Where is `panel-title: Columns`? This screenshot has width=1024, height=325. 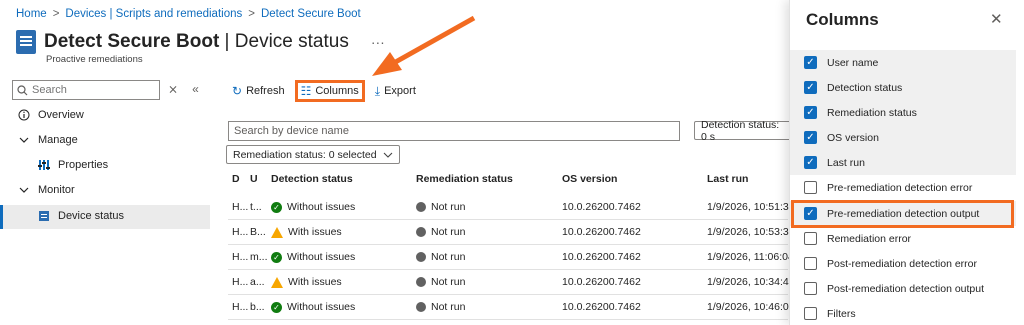
panel-title: Columns is located at coordinates (842, 19).